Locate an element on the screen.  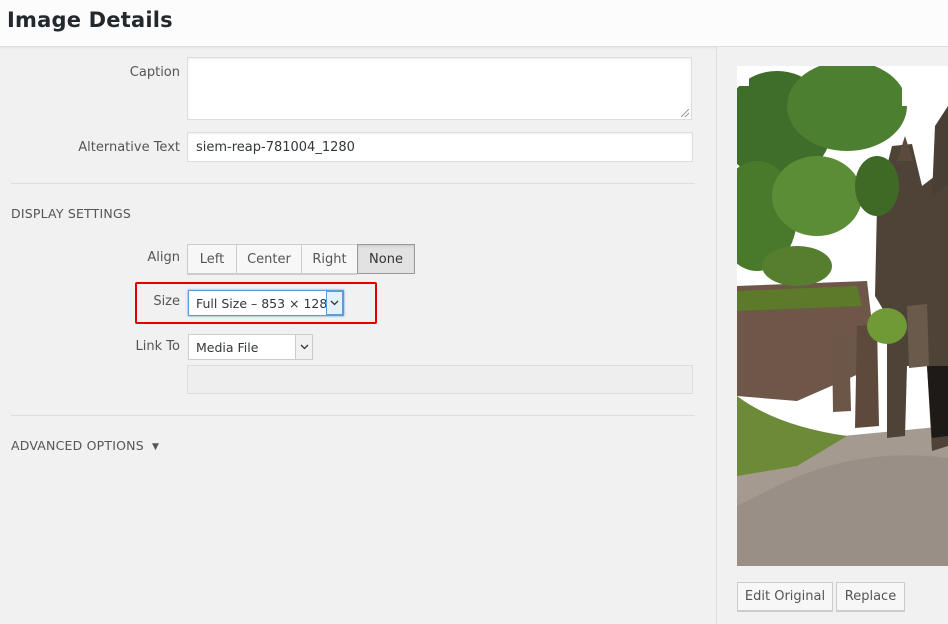
link-to-label: Link To is located at coordinates (157, 346).